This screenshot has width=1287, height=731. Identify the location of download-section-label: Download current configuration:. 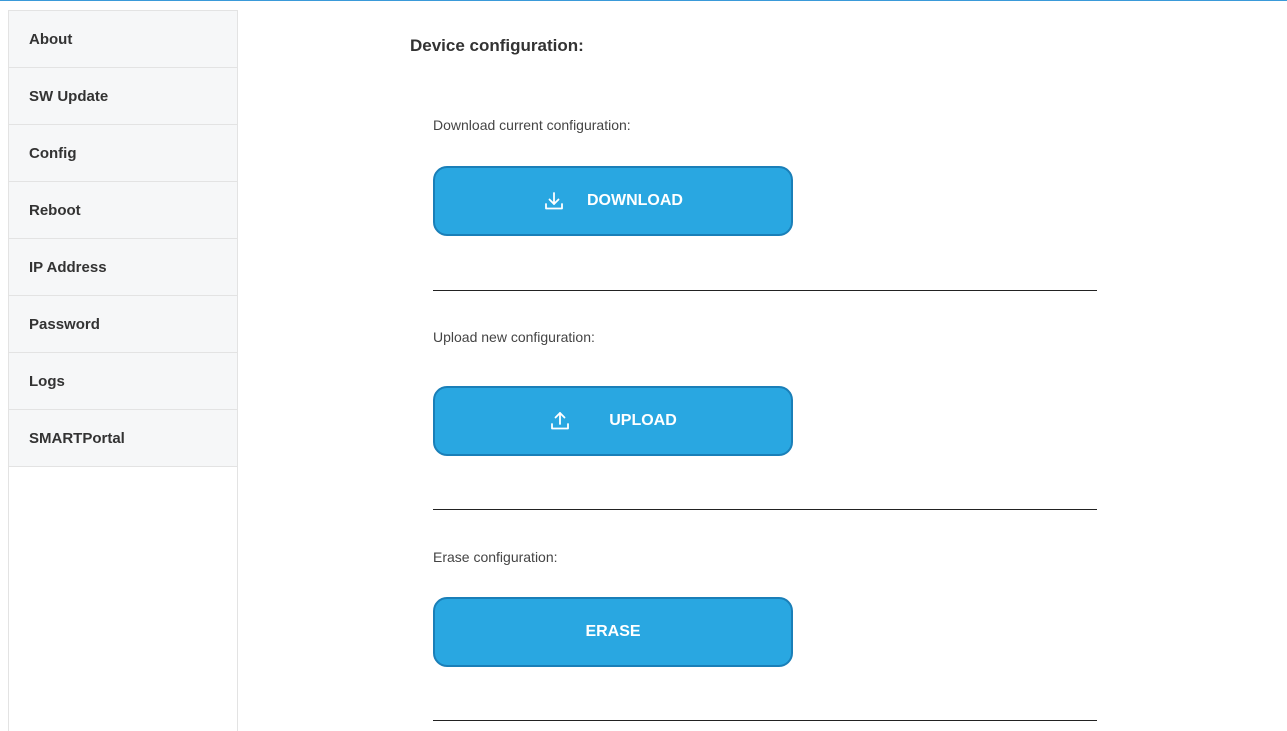
(532, 125).